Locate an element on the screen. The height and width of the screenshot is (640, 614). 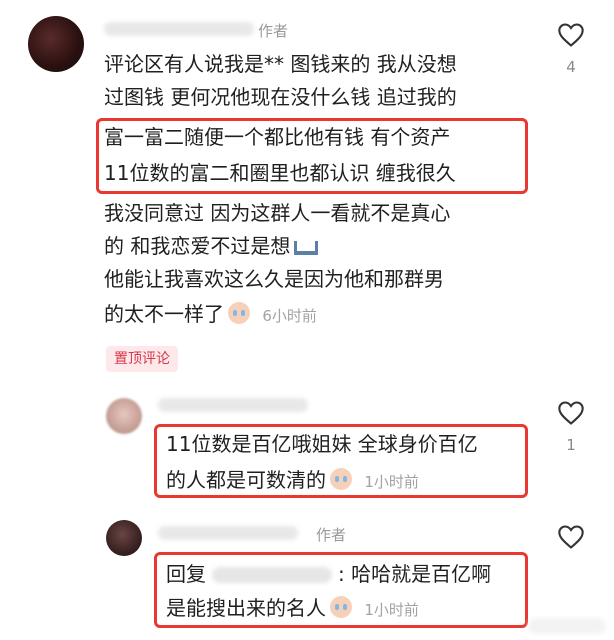
comment-line: 评论区有人说我是** 图钱来的 我从没想 is located at coordinates (280, 64).